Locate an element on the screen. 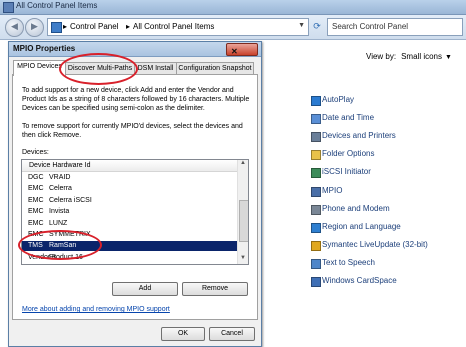 This screenshot has height=347, width=466. device-row: EMC SYMMETRIX is located at coordinates (129, 235).